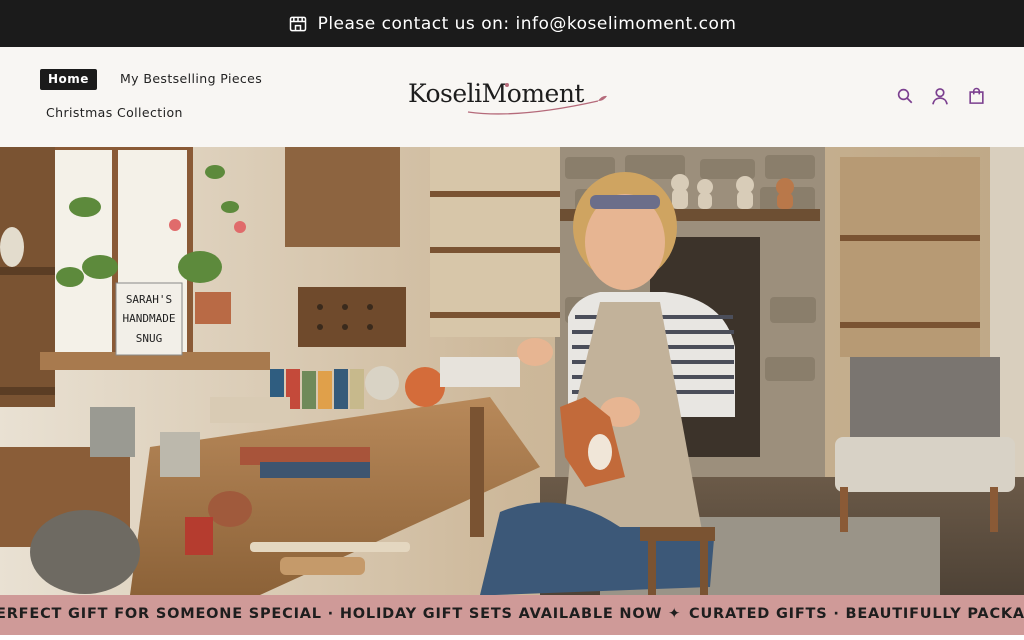 Image resolution: width=1024 pixels, height=640 pixels. I want to click on page-bottom-edge, so click(512, 637).